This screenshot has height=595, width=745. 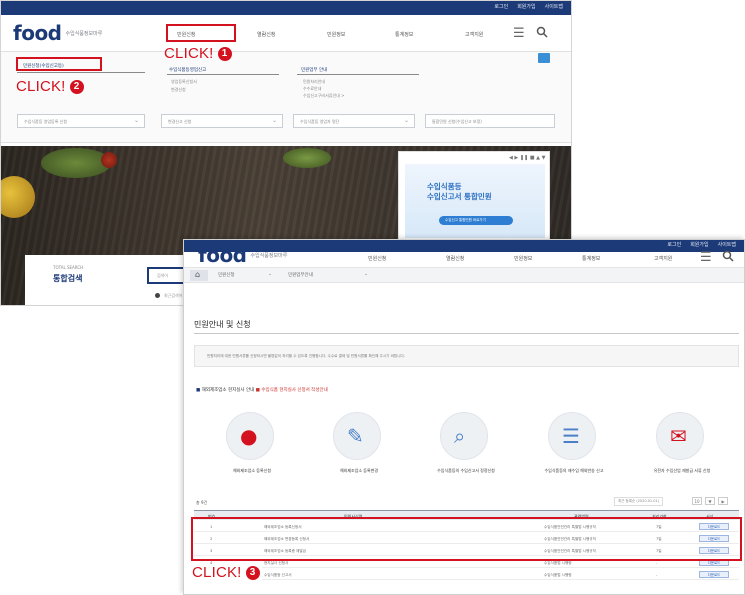 I want to click on logo-wordmark: food, so click(x=222, y=255).